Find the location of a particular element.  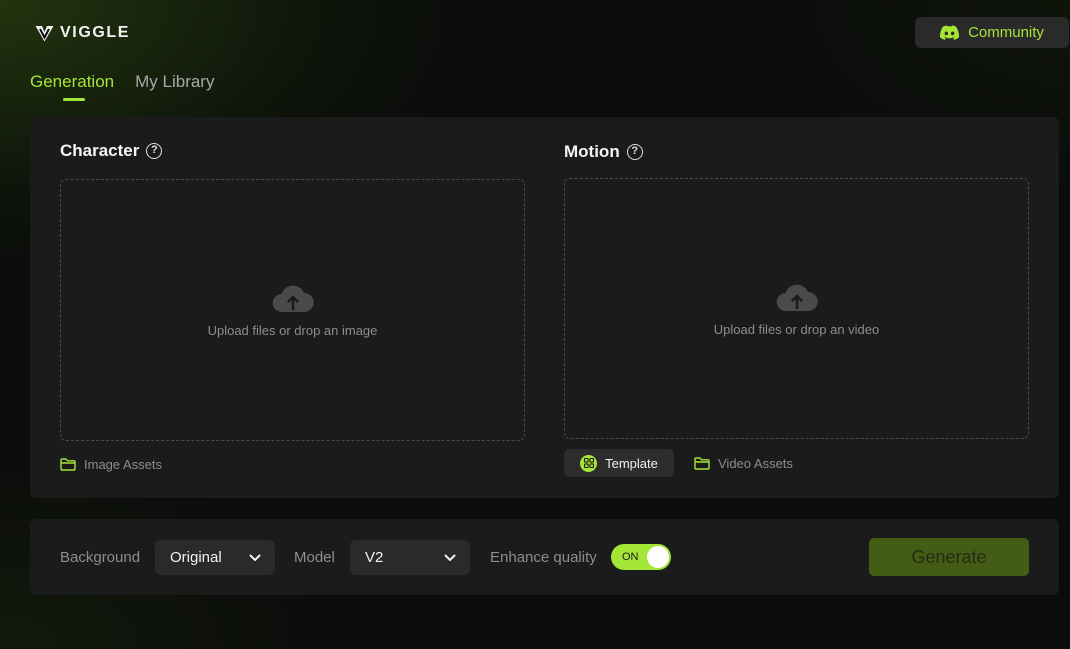

enhance-quality-toggle: ON is located at coordinates (641, 557).